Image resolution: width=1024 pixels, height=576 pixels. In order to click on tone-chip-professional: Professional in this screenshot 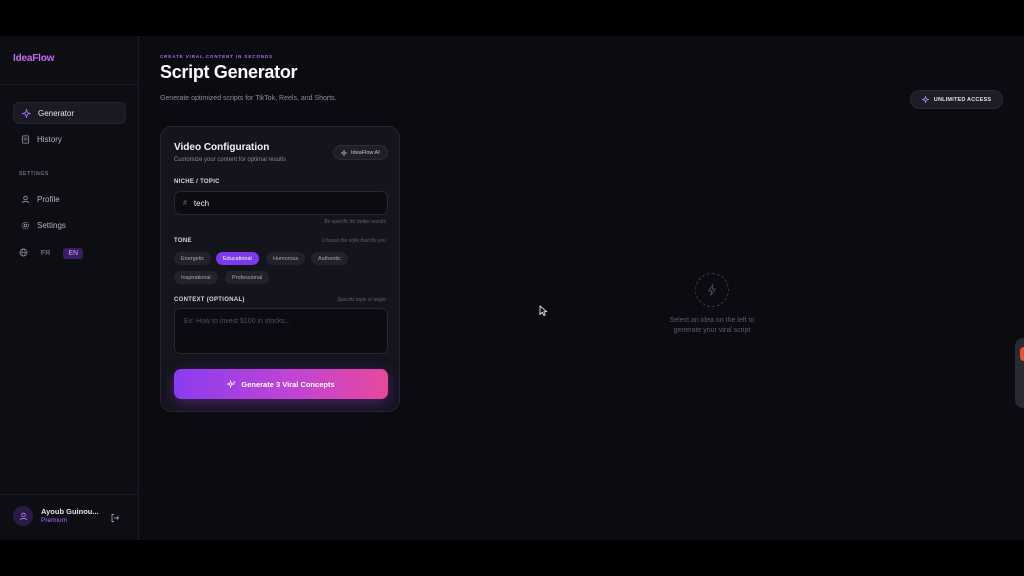, I will do `click(247, 277)`.